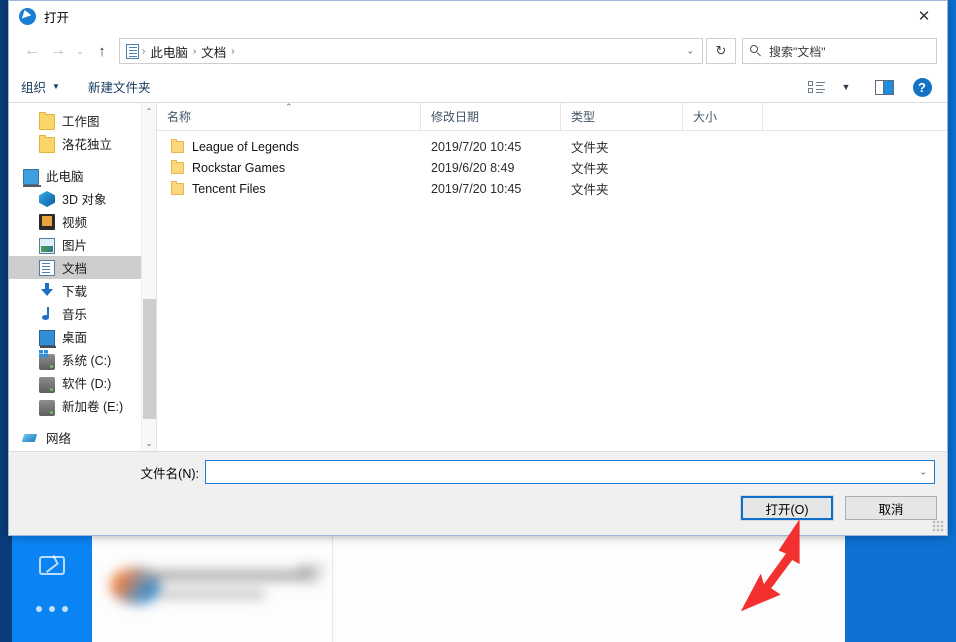  Describe the element at coordinates (82, 221) in the screenshot. I see `sidebar-item-videos: 视频` at that location.